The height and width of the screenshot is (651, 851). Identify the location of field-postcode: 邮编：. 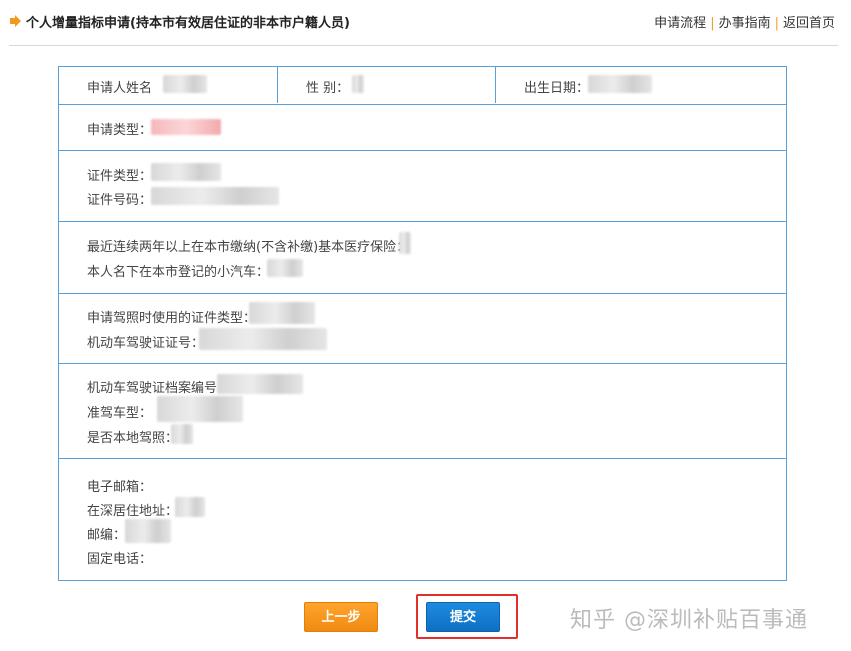
(106, 533).